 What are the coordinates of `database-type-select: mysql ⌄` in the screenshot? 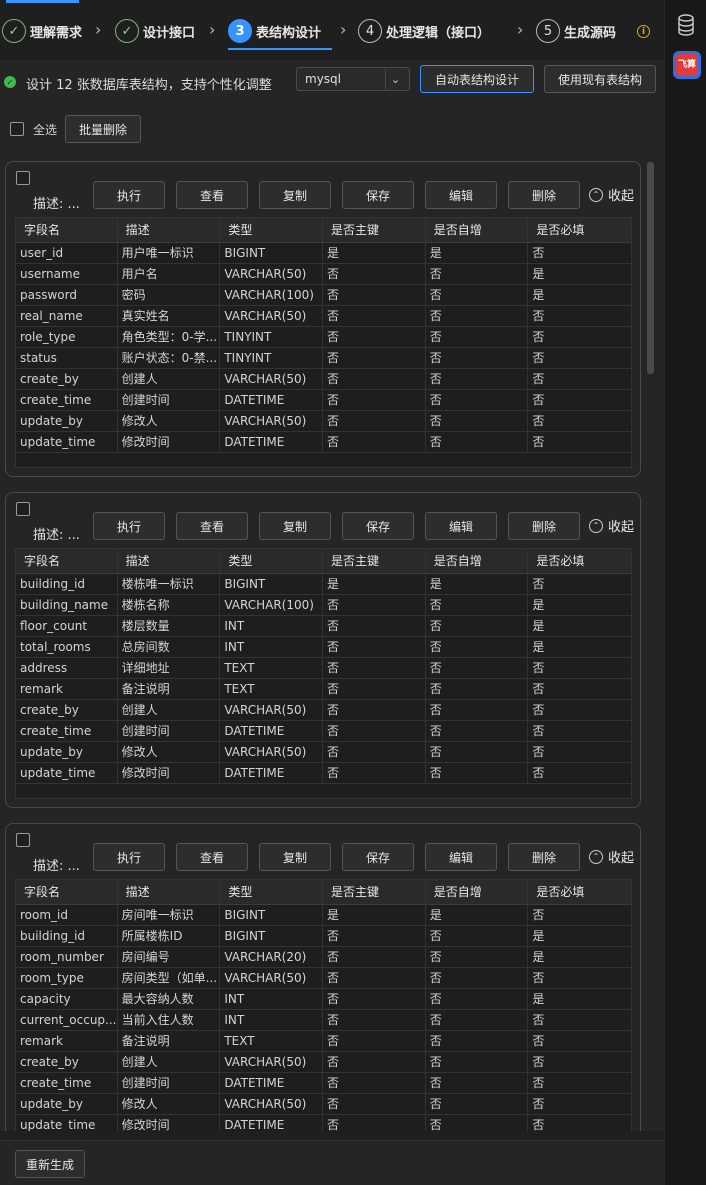 It's located at (353, 79).